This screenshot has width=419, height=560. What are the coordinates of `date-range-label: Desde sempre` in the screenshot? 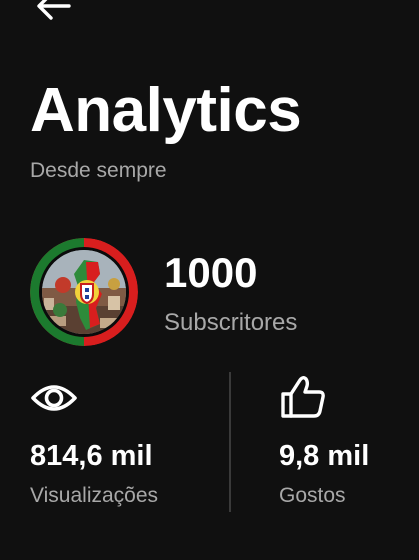 It's located at (98, 170).